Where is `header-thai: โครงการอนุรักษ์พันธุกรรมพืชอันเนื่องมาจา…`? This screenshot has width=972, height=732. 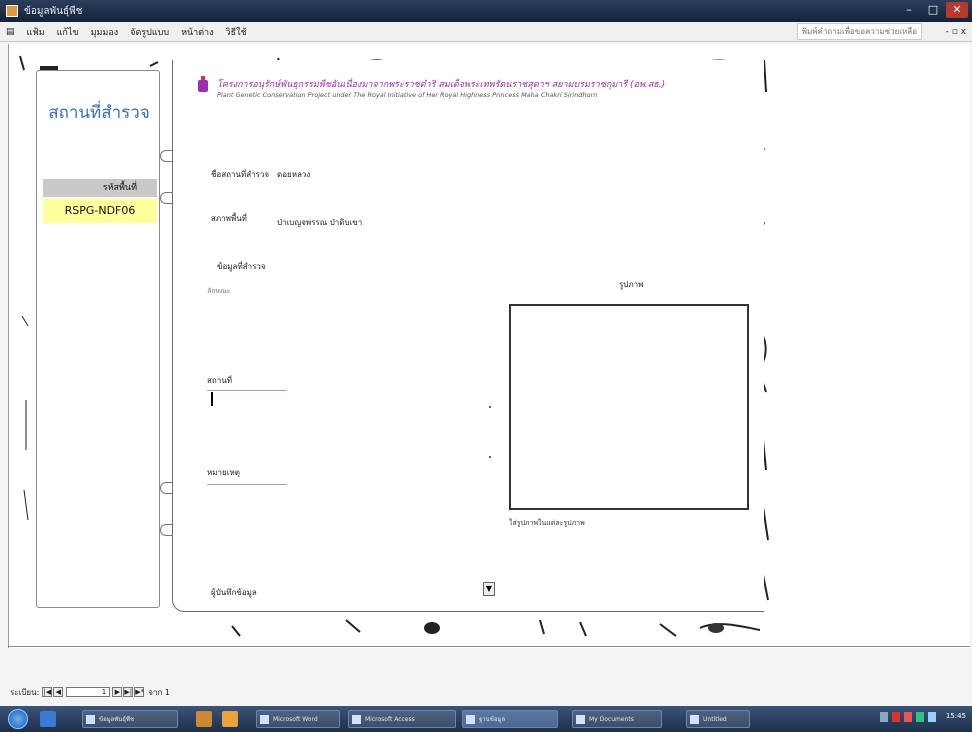 header-thai: โครงการอนุรักษ์พันธุกรรมพืชอันเนื่องมาจา… is located at coordinates (441, 85).